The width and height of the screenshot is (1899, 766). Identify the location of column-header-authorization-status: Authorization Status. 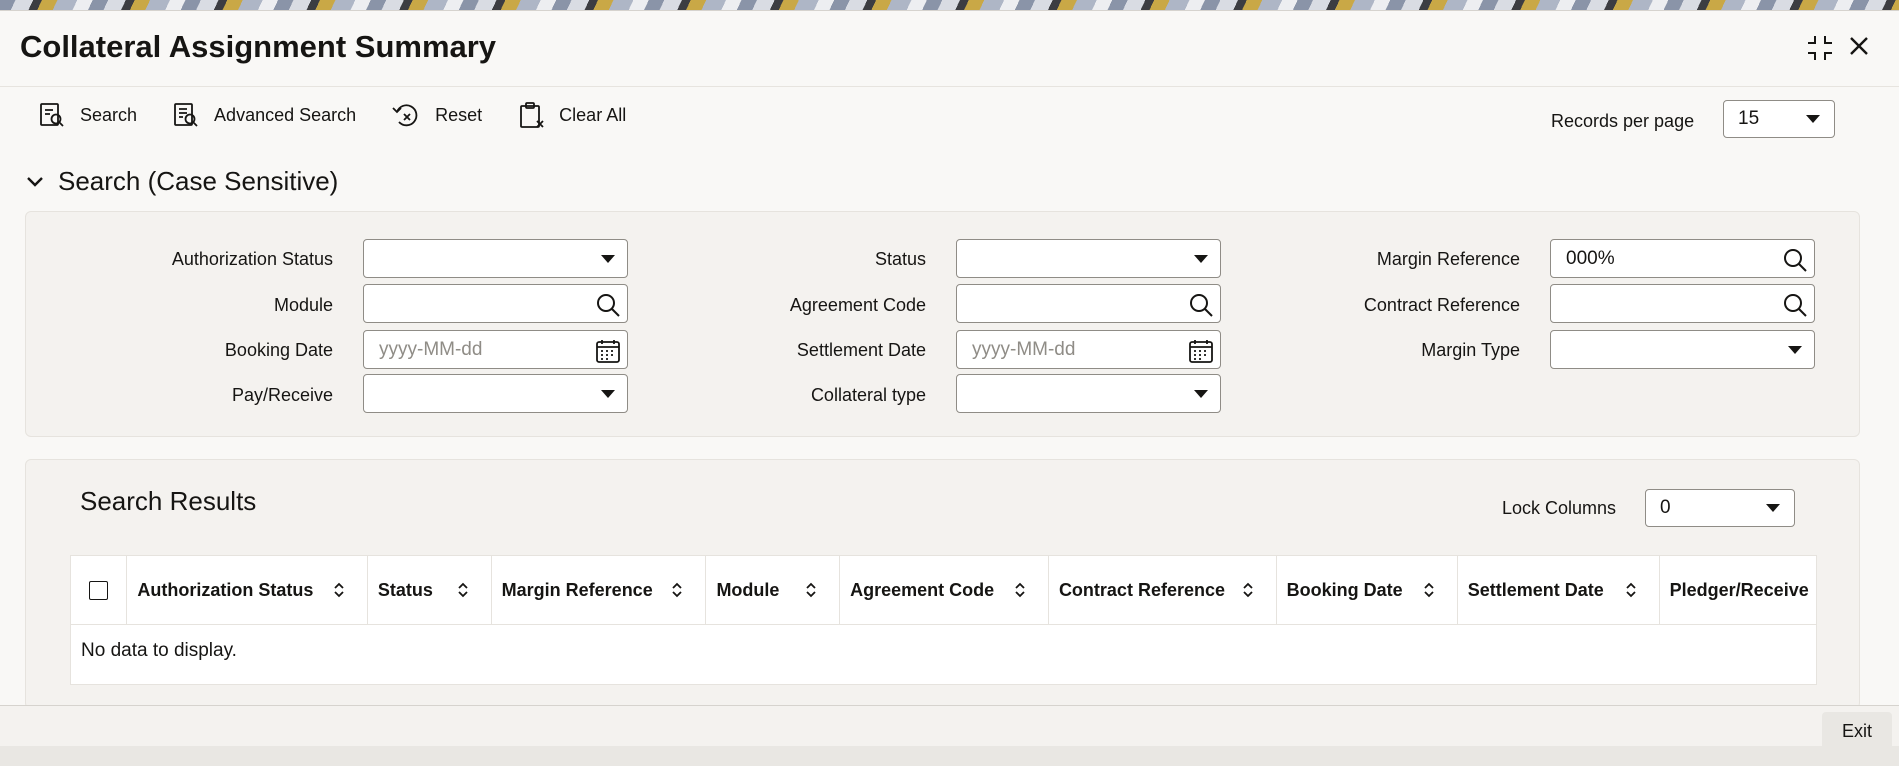
(247, 590).